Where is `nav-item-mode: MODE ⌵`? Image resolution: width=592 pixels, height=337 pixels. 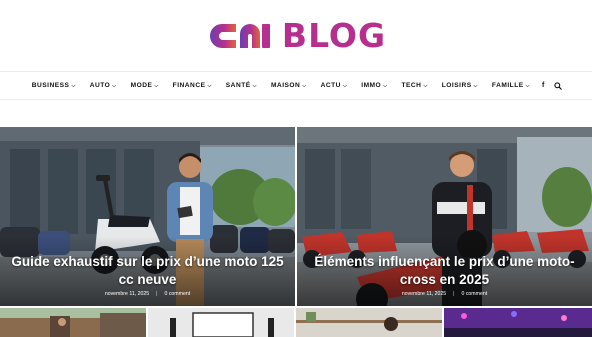 nav-item-mode: MODE ⌵ is located at coordinates (145, 85).